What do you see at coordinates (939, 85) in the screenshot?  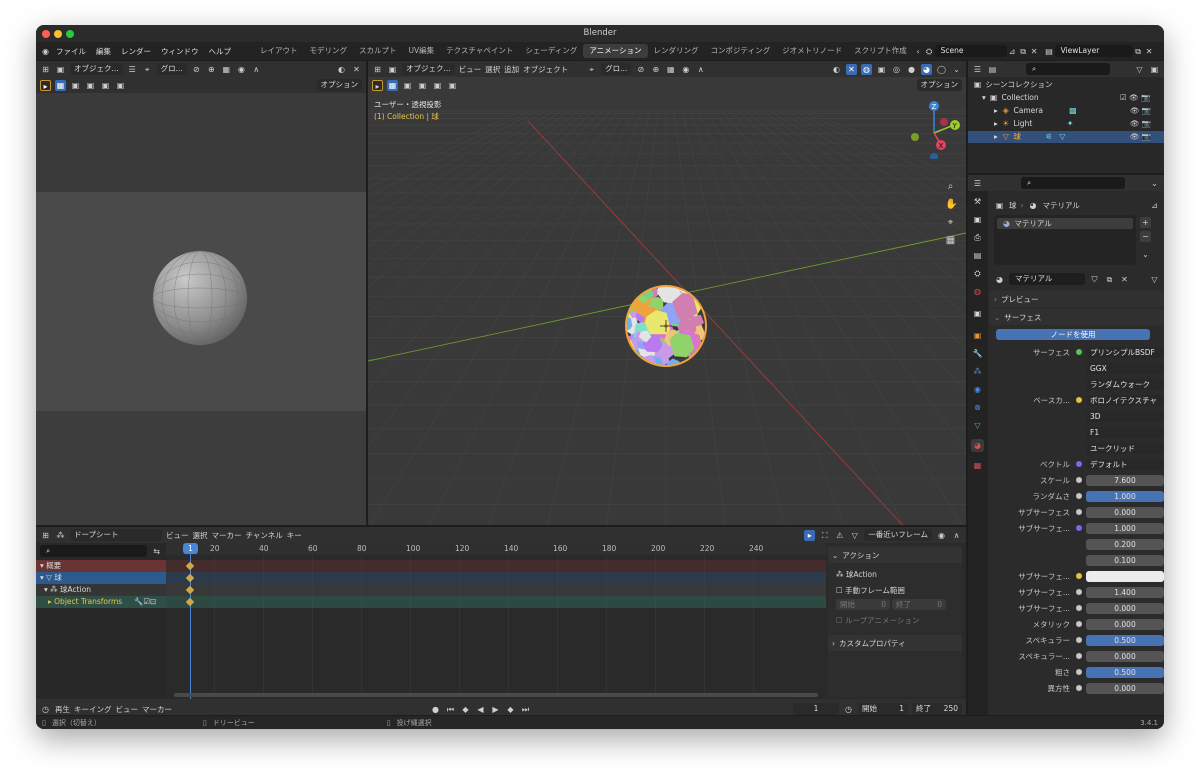 I see `options-dropdown: オプション` at bounding box center [939, 85].